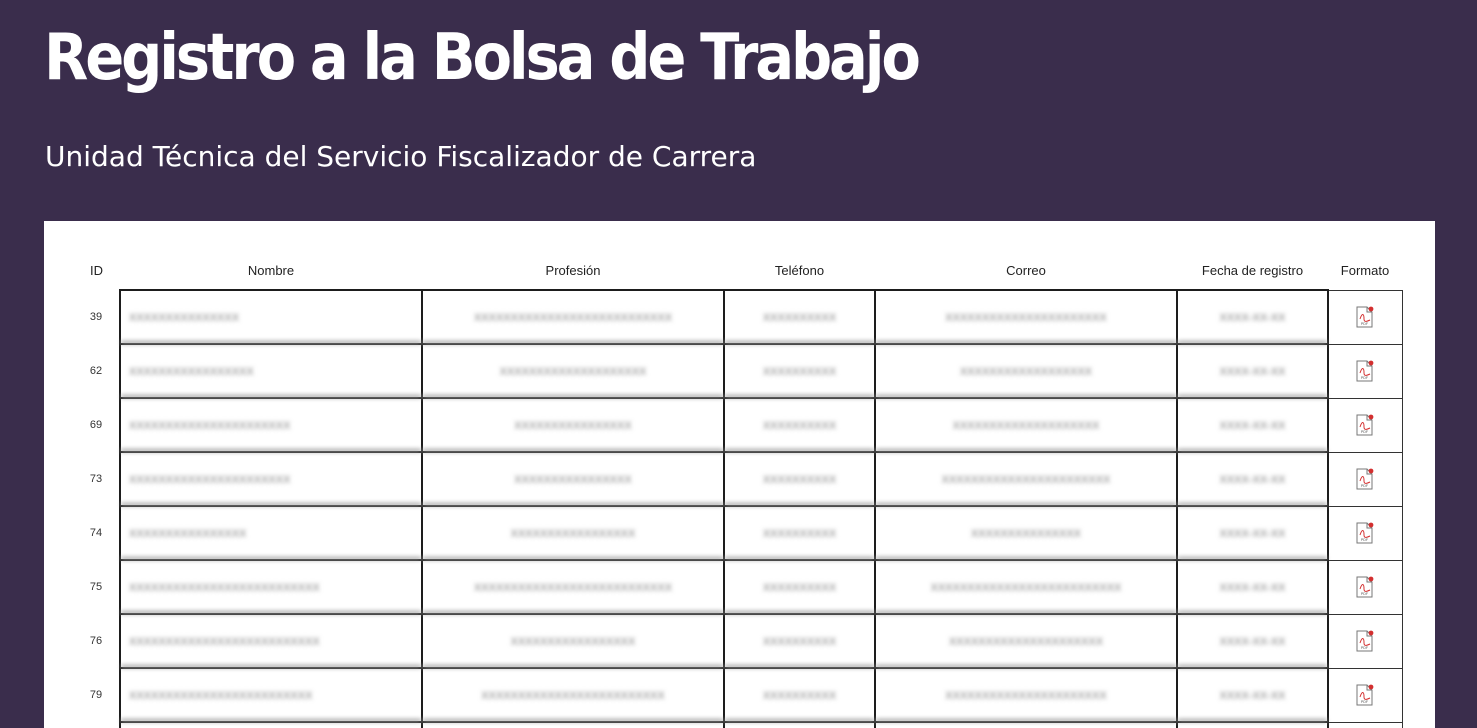 This screenshot has height=728, width=1477. Describe the element at coordinates (1026, 479) in the screenshot. I see `cell-correo: XXXXXXXXXXXXXXXXXXXXXXX` at that location.